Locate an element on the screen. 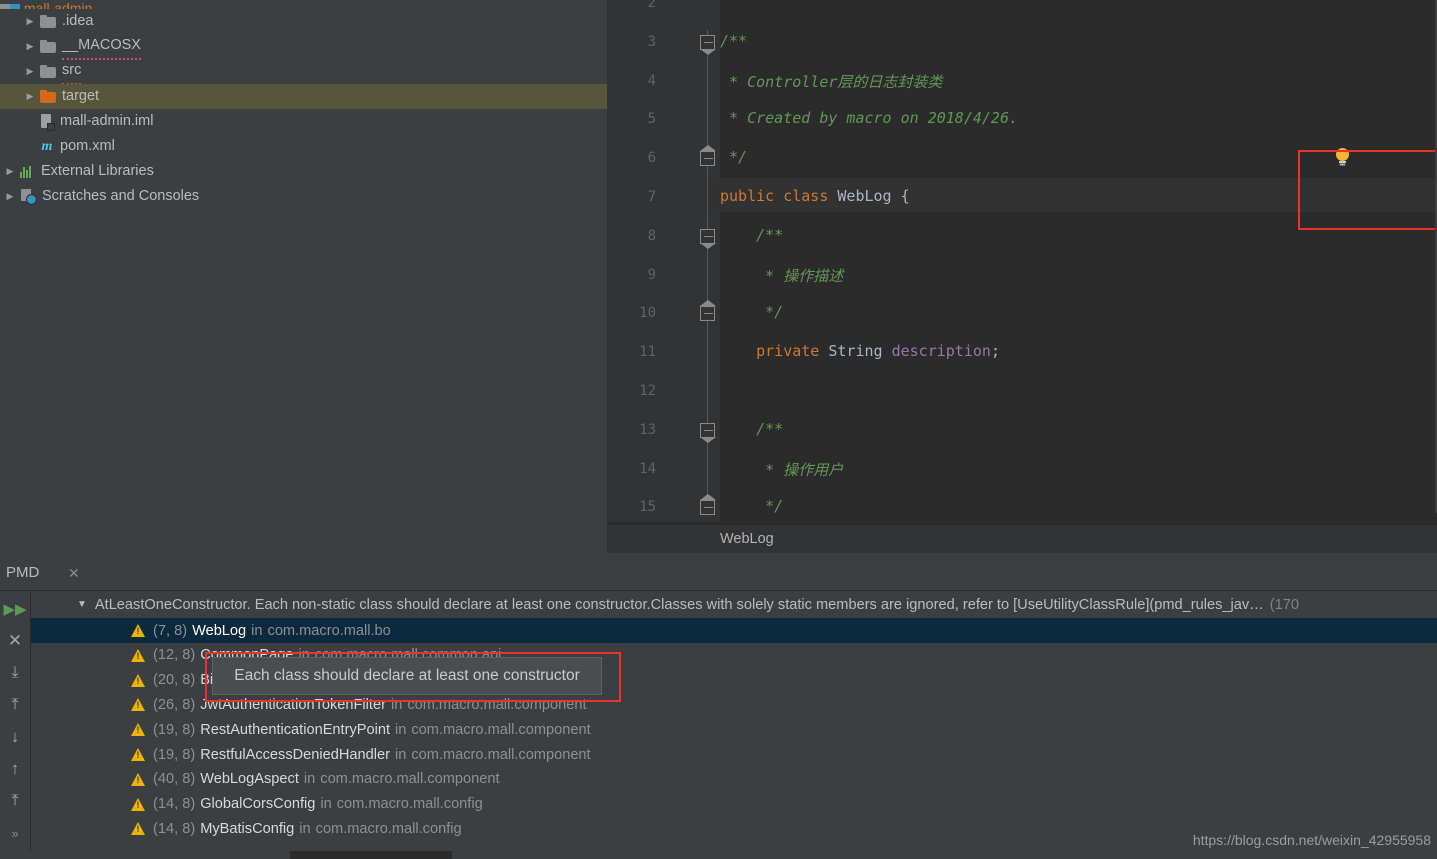 The image size is (1437, 859). scratches-icon is located at coordinates (28, 197).